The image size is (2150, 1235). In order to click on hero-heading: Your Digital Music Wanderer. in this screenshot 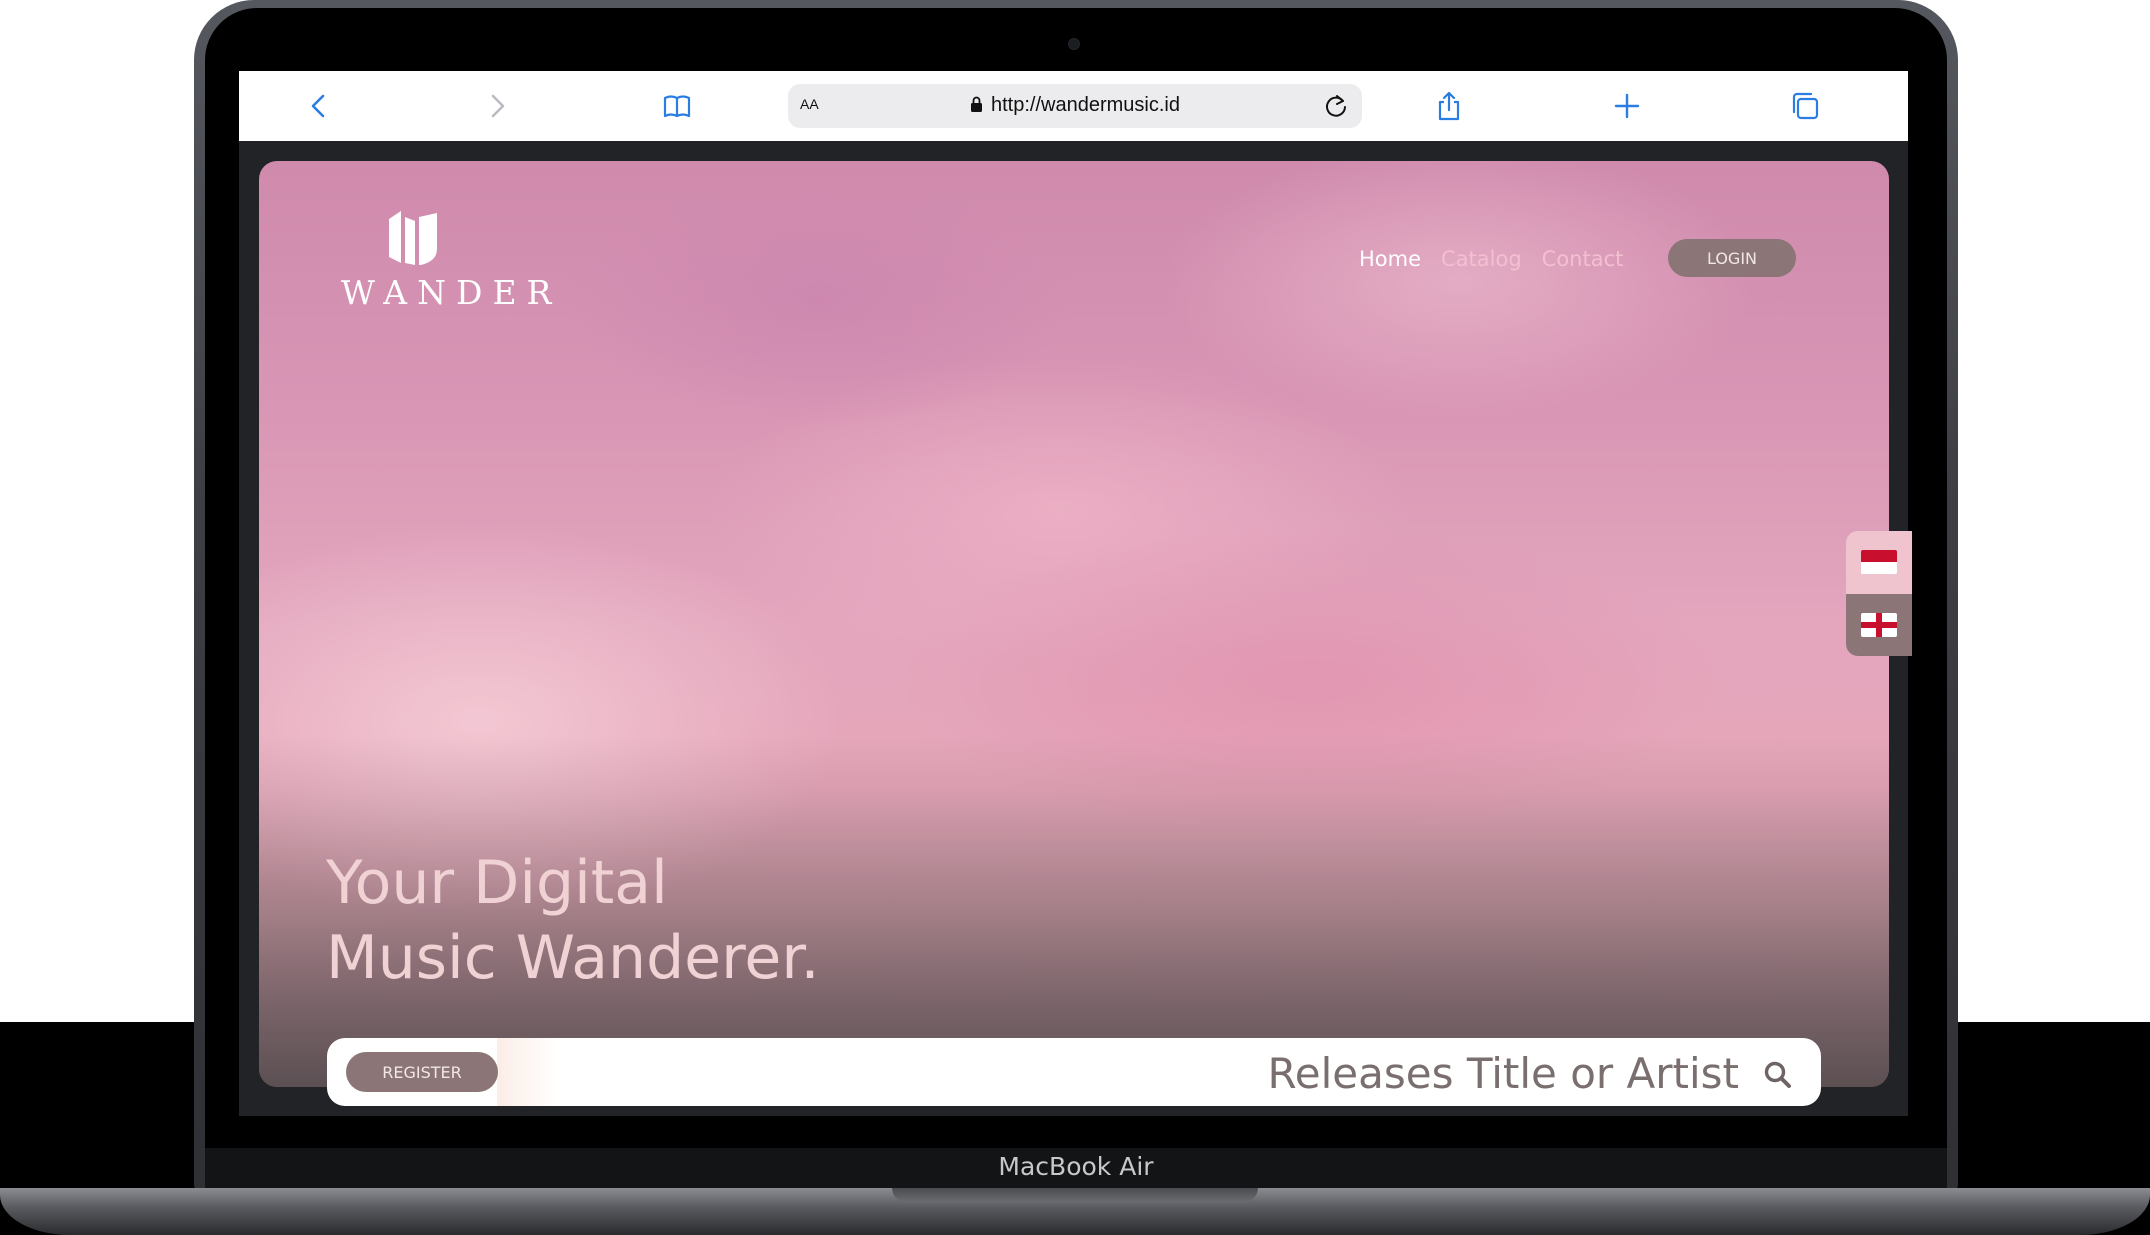, I will do `click(573, 921)`.